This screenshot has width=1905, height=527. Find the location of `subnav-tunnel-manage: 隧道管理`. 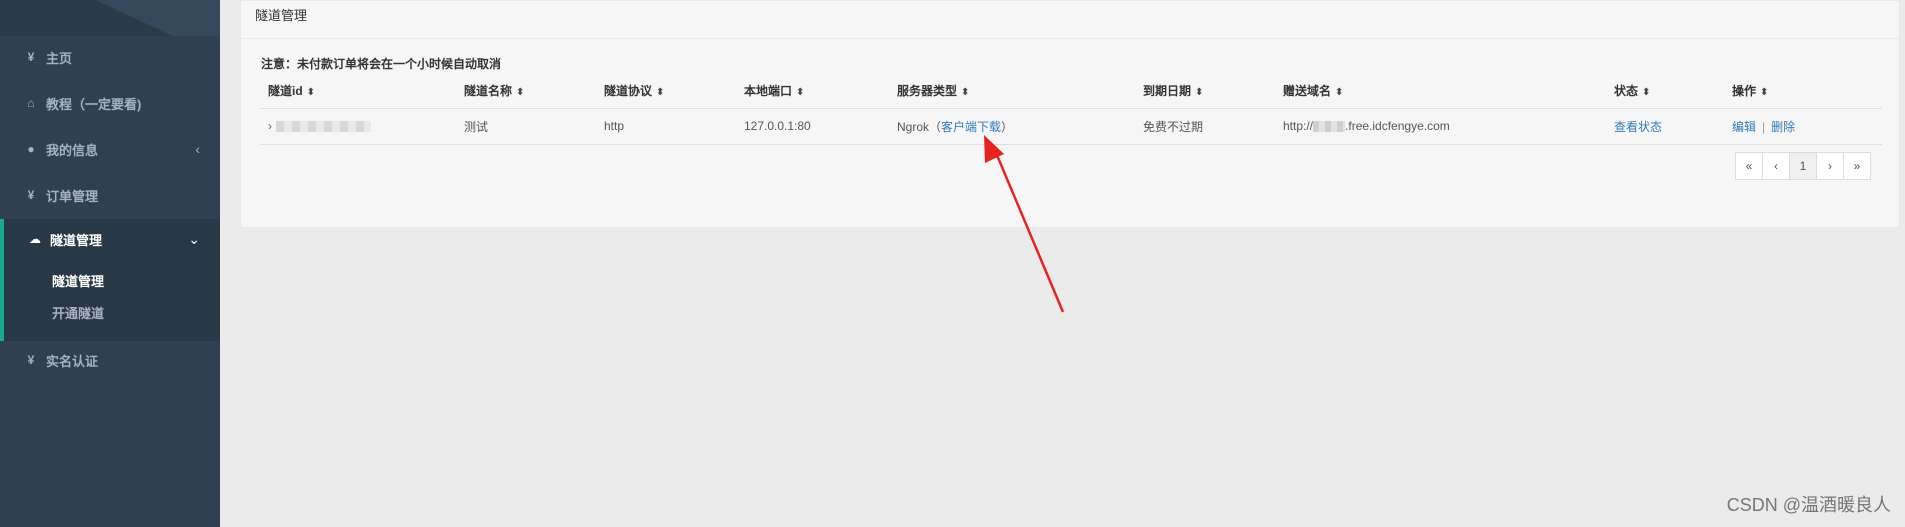

subnav-tunnel-manage: 隧道管理 is located at coordinates (78, 280).